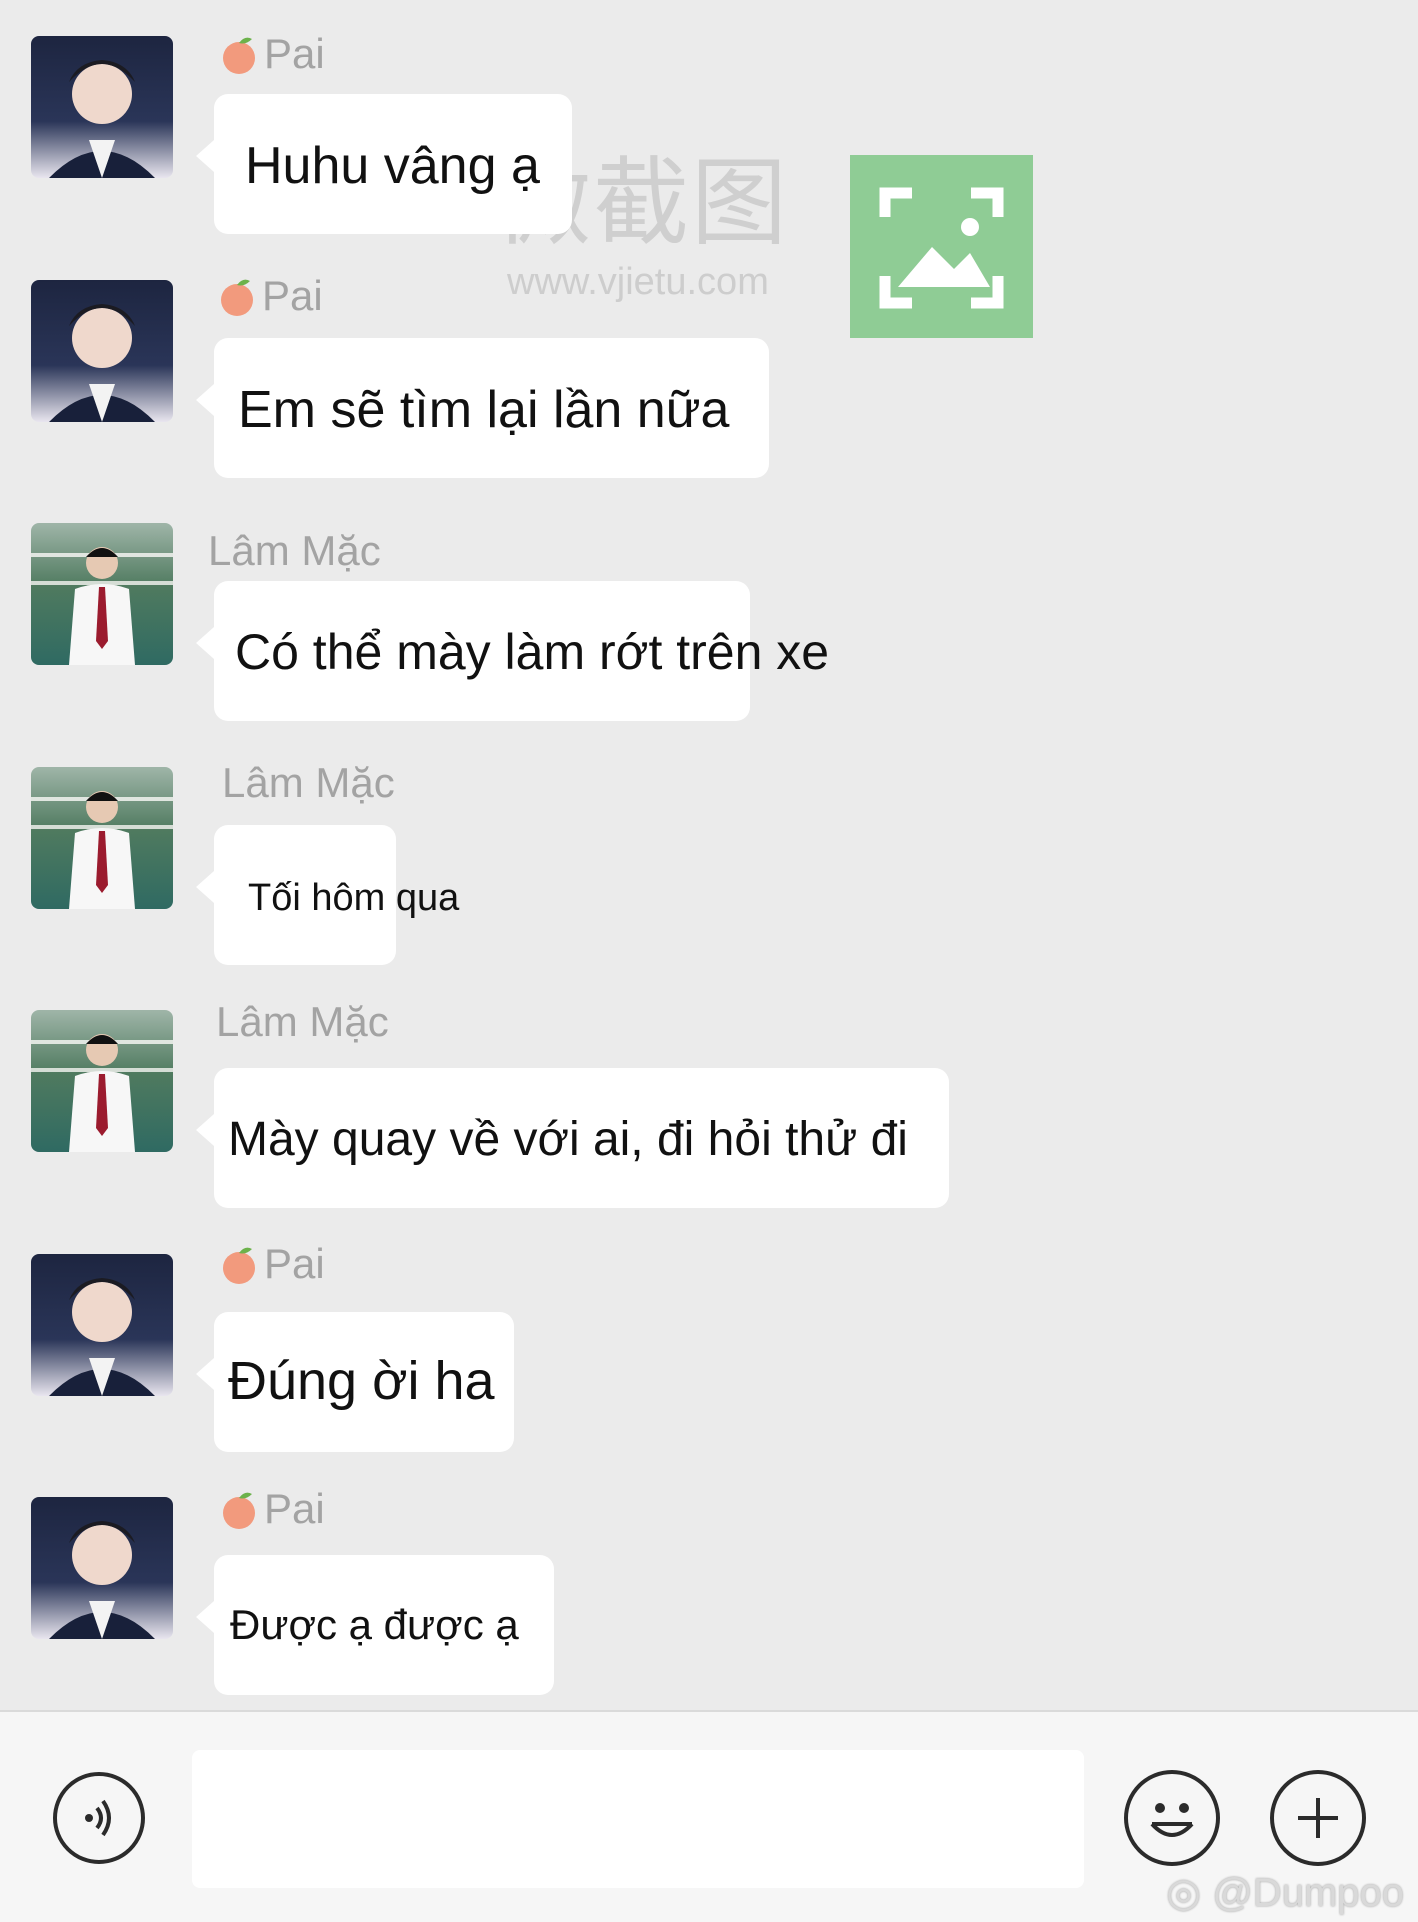 This screenshot has width=1418, height=1922. I want to click on message-bubble: Đúng ời ha, so click(355, 1382).